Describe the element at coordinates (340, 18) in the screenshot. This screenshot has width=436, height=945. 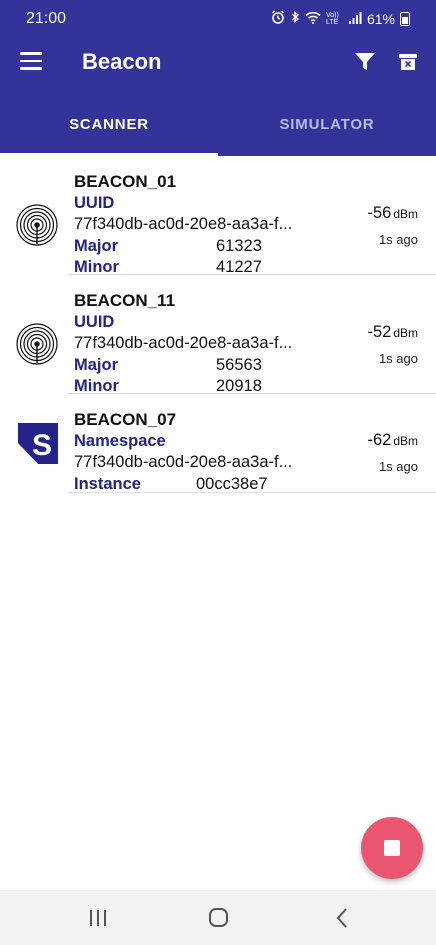
I see `status-icons: Vo)) LTE 61%` at that location.